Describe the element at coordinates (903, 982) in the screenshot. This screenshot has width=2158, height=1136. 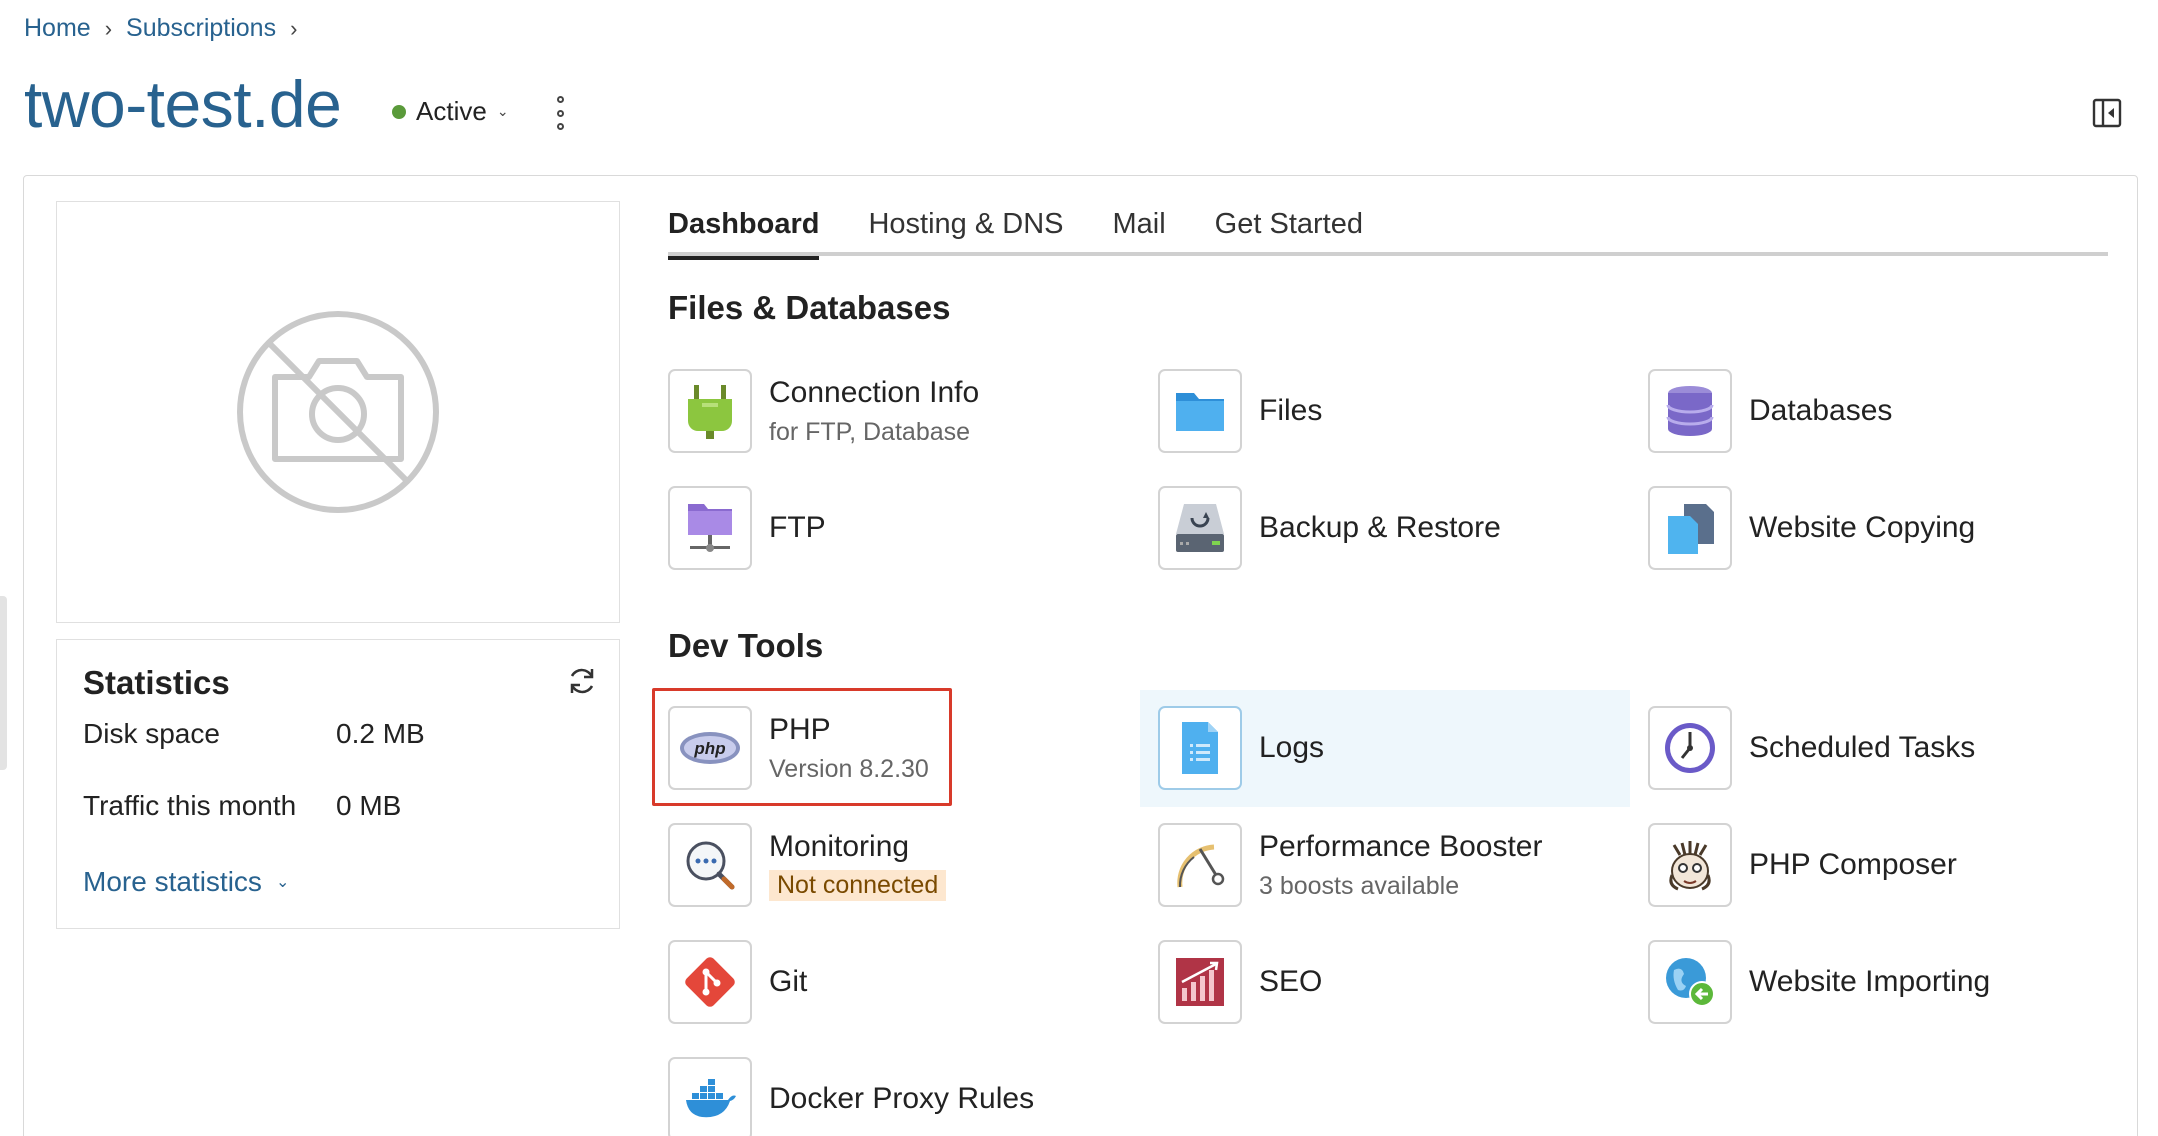
I see `tool-git: Git` at that location.